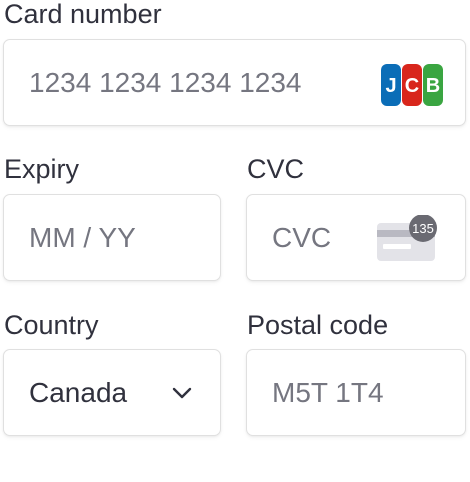  I want to click on chevron-down-icon, so click(182, 393).